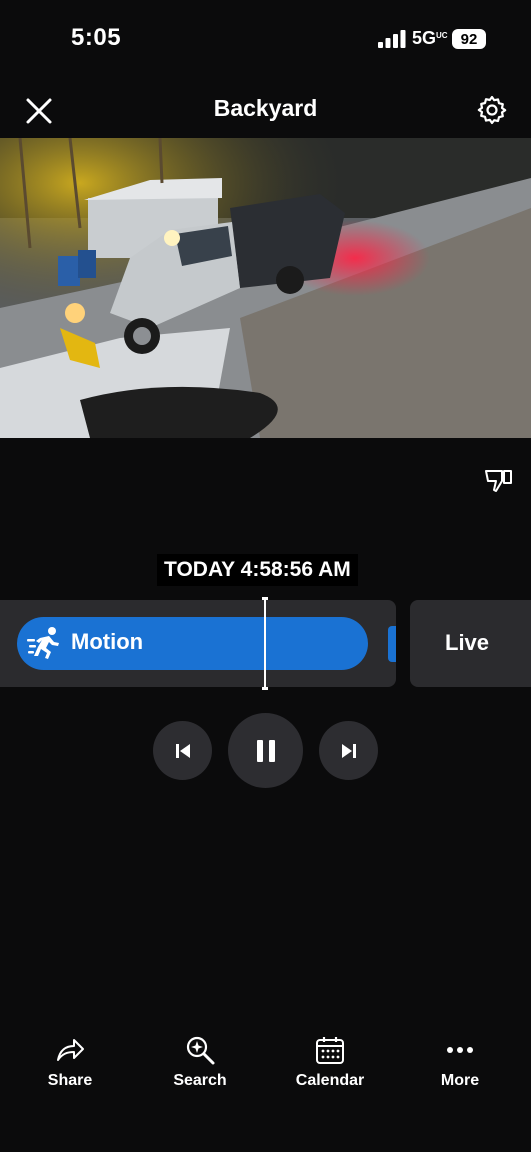  What do you see at coordinates (200, 1050) in the screenshot?
I see `search-sparkle-icon` at bounding box center [200, 1050].